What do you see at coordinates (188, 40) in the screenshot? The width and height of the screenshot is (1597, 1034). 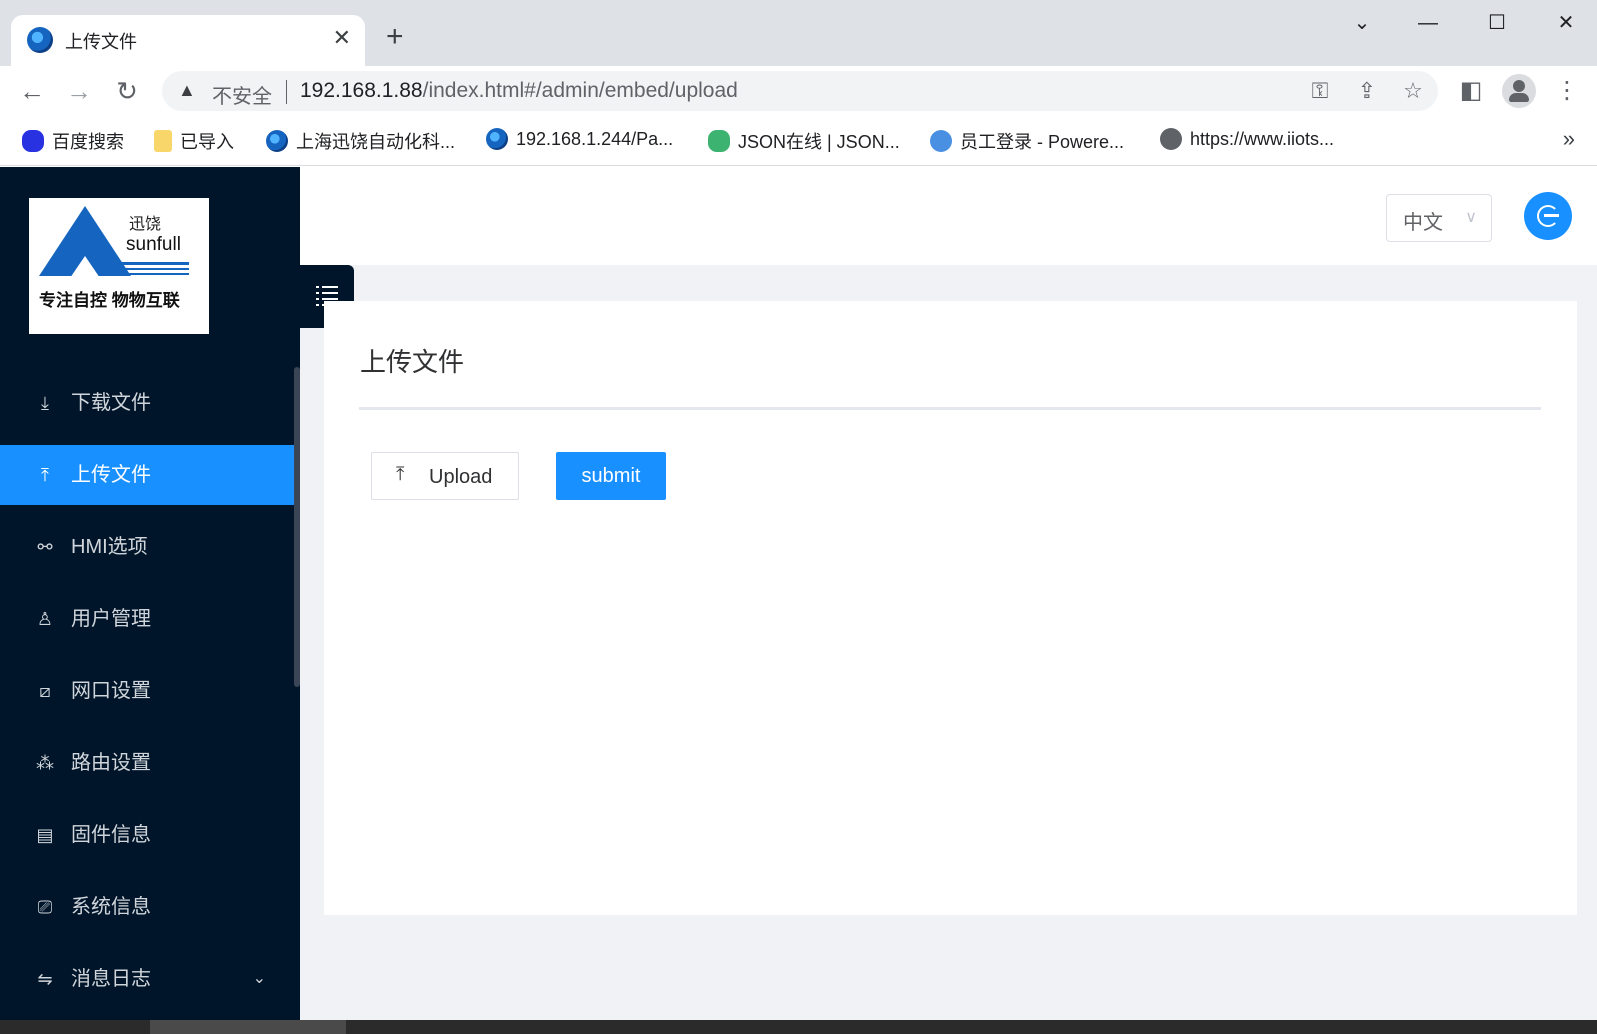 I see `browser-tab: 上传文件 ✕` at bounding box center [188, 40].